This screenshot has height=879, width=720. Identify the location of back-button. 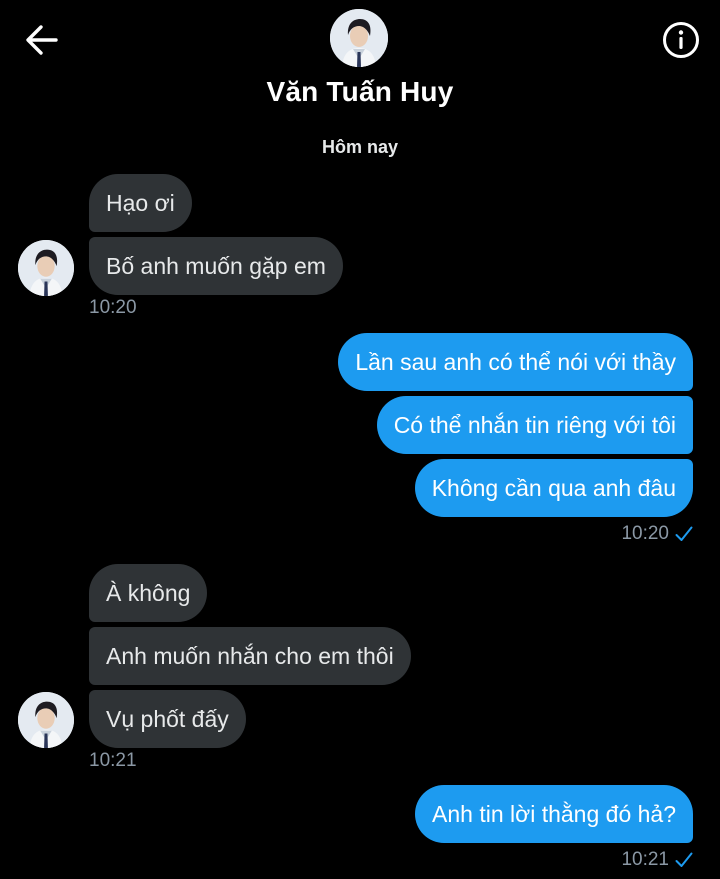
(42, 40).